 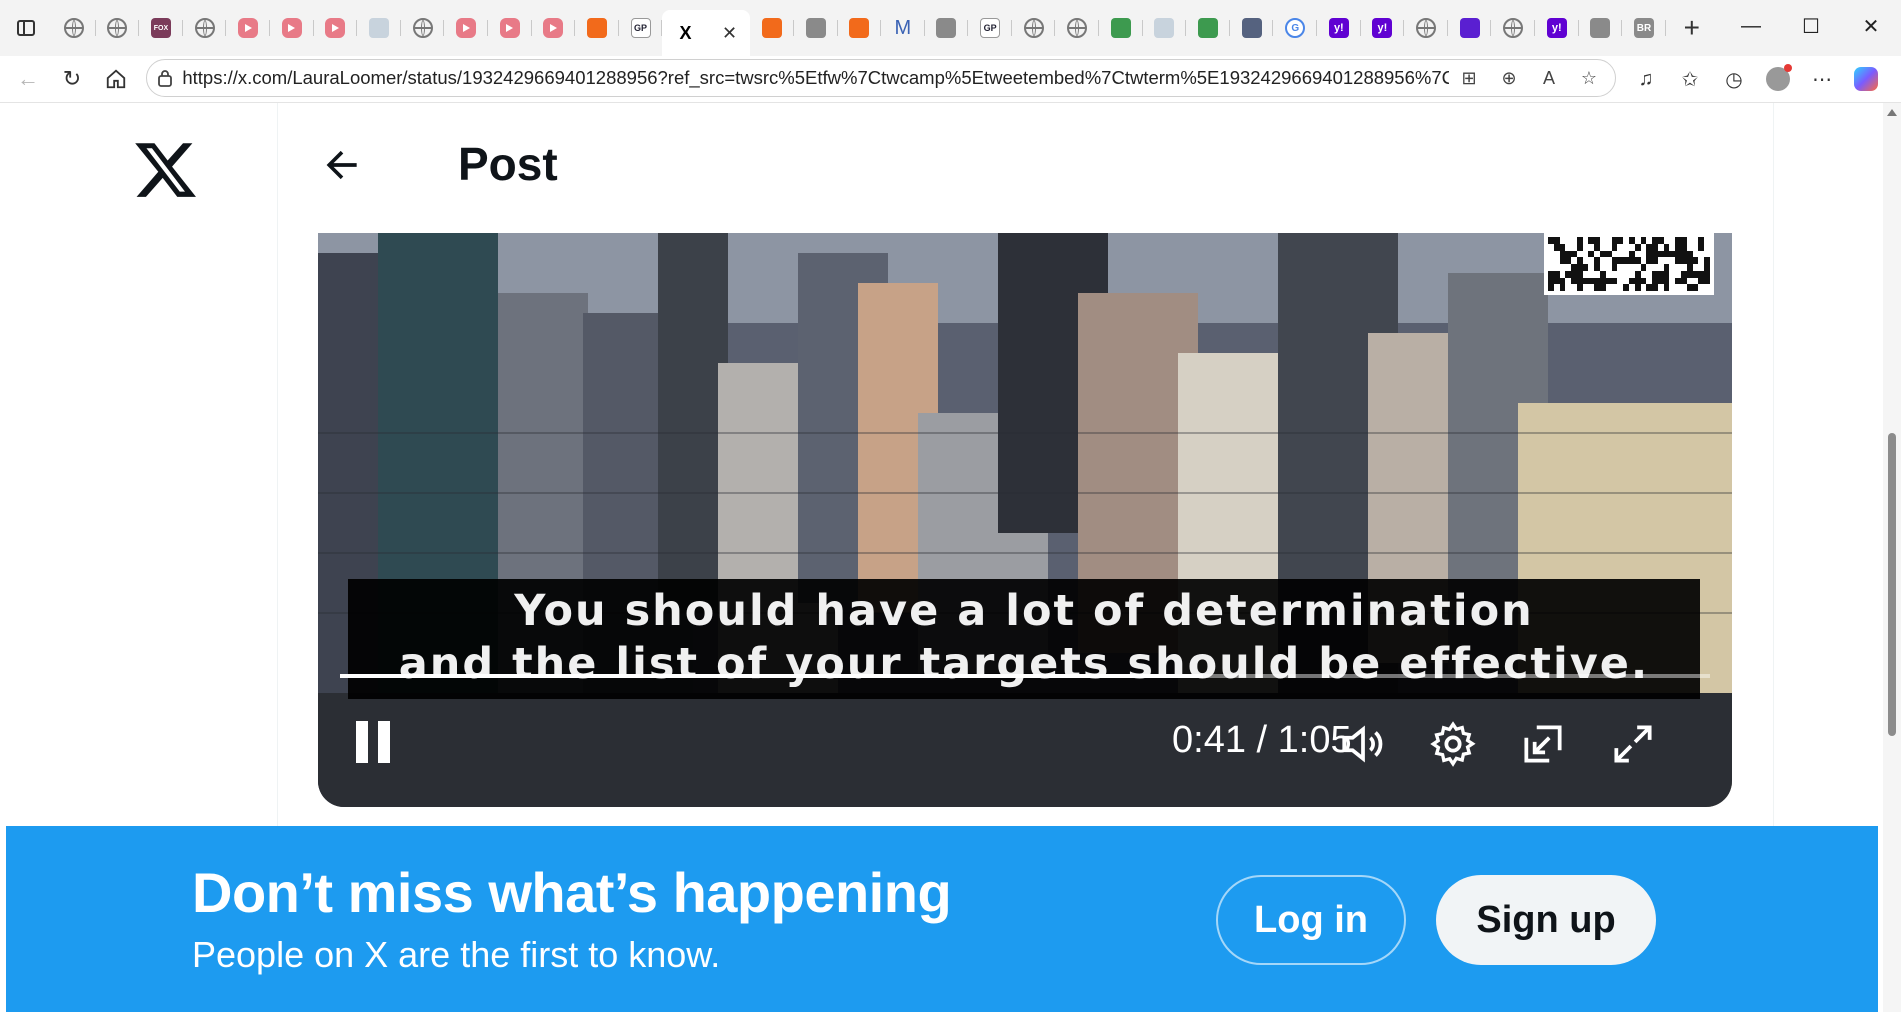 I want to click on video-progress-bar, so click(x=1025, y=676).